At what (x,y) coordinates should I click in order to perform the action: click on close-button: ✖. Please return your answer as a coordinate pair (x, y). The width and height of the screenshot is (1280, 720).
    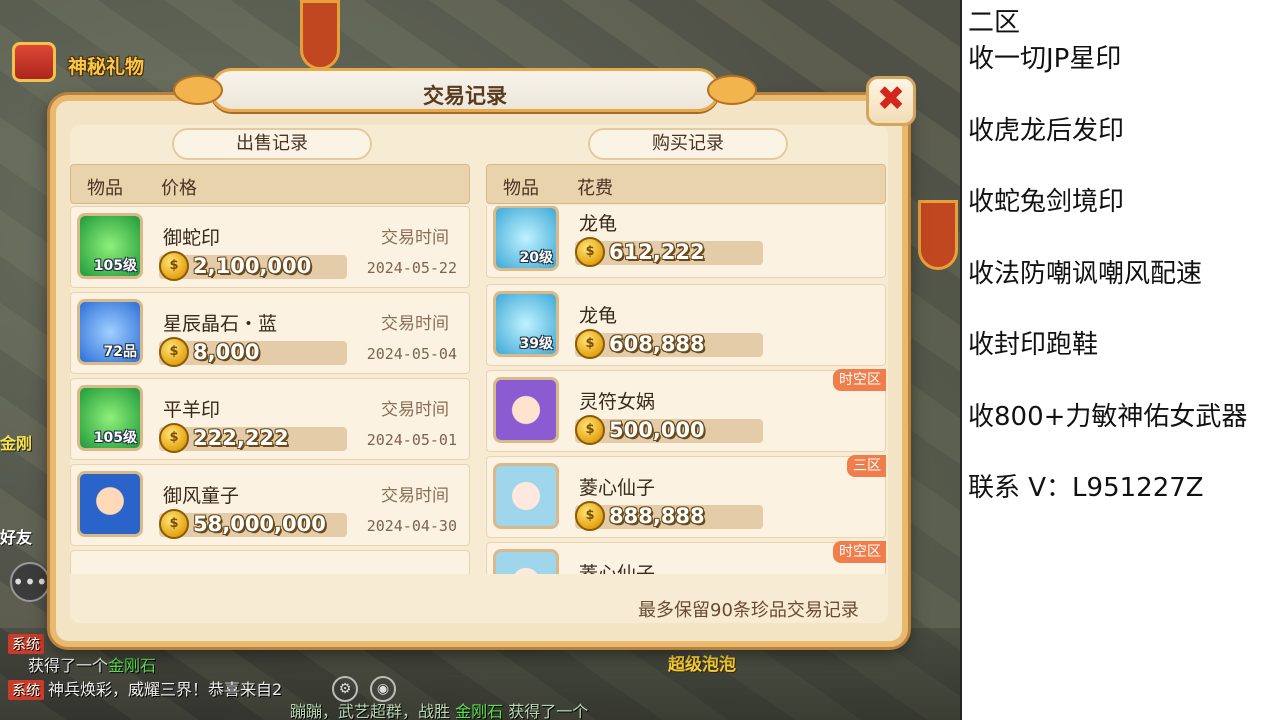
    Looking at the image, I should click on (891, 101).